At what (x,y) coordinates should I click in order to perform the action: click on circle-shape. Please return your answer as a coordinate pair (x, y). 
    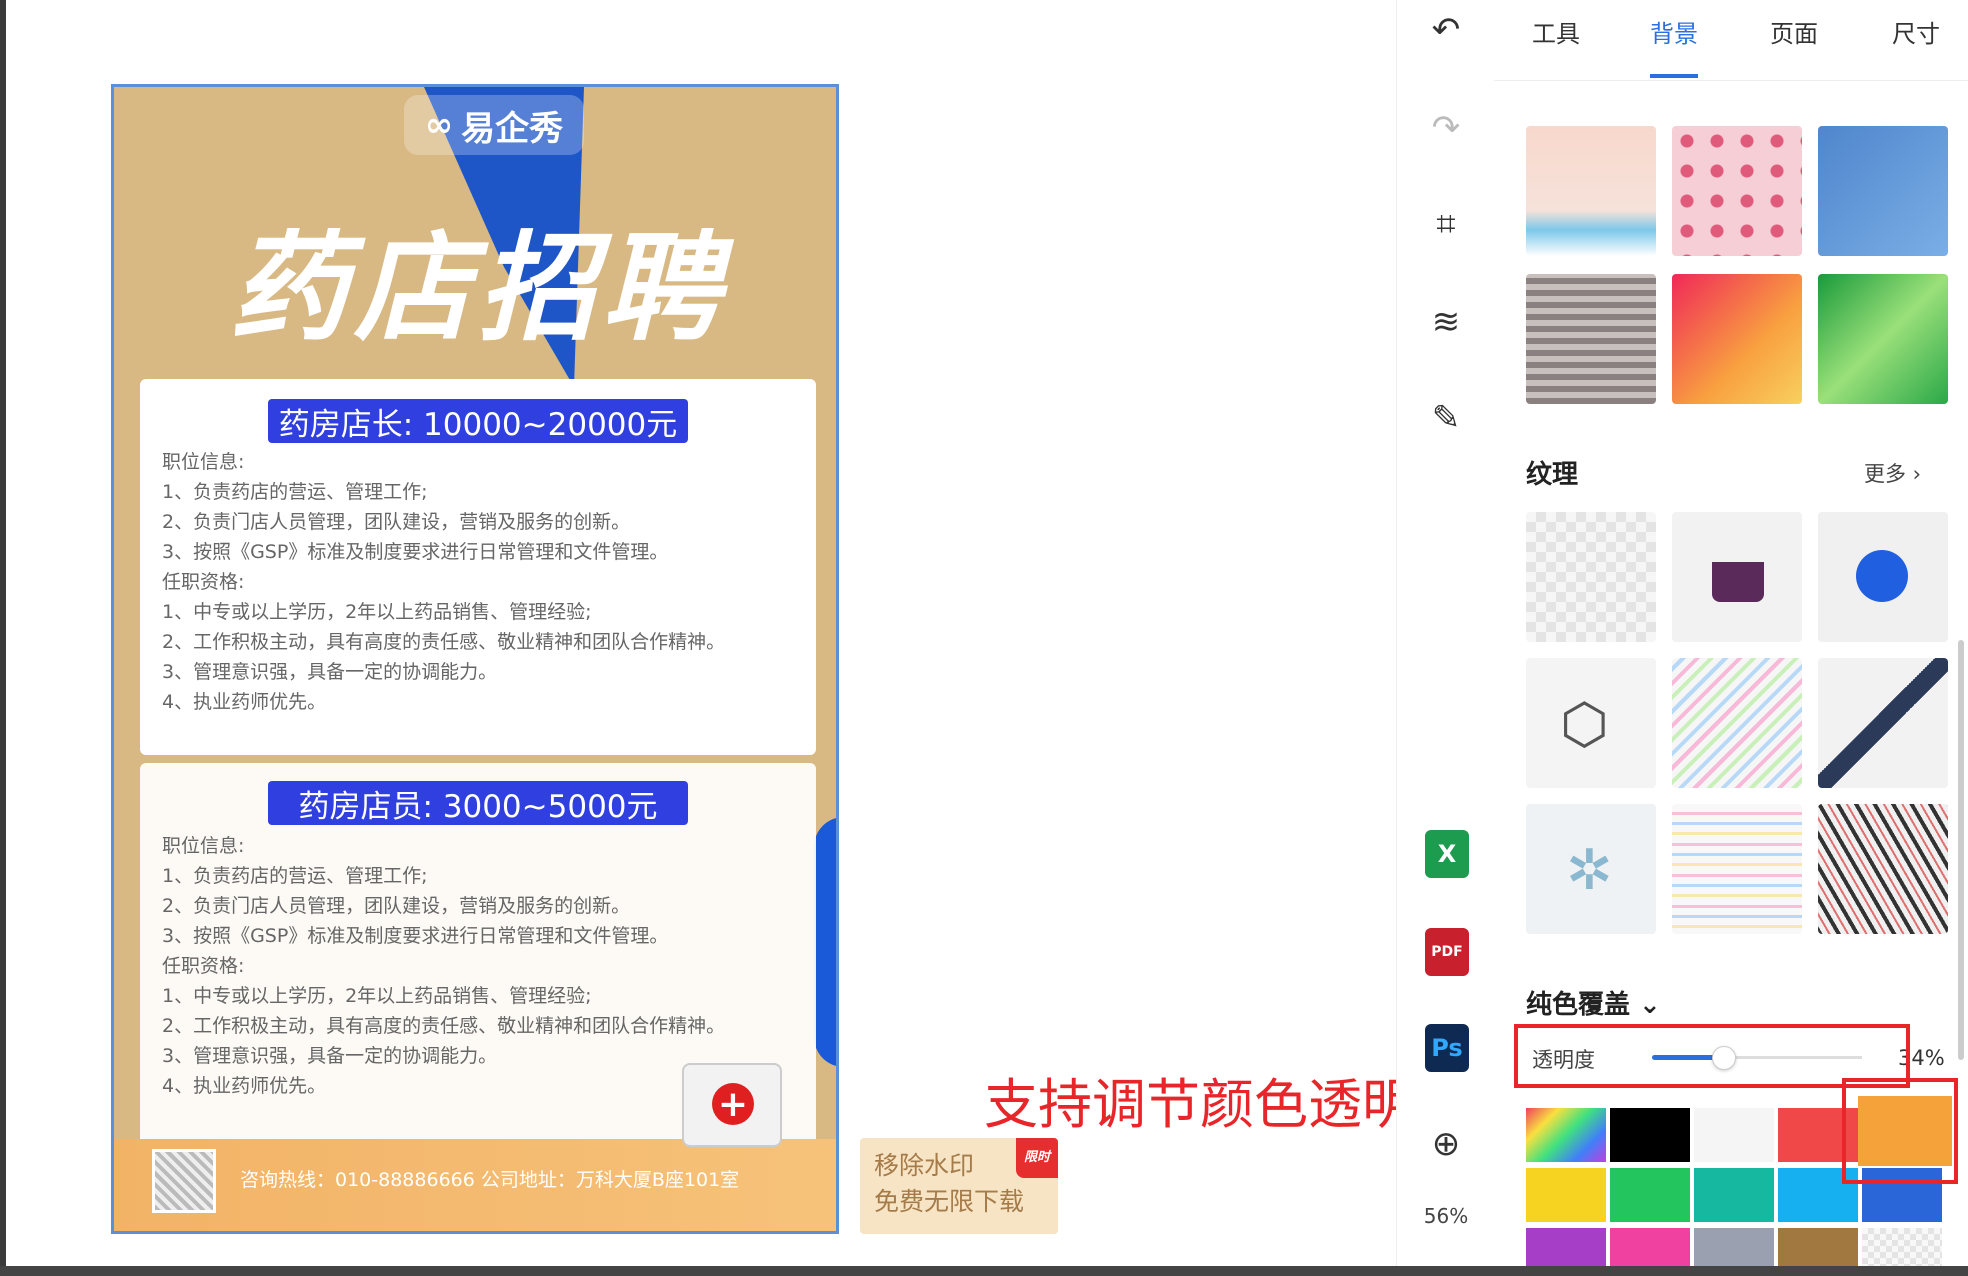
    Looking at the image, I should click on (1882, 576).